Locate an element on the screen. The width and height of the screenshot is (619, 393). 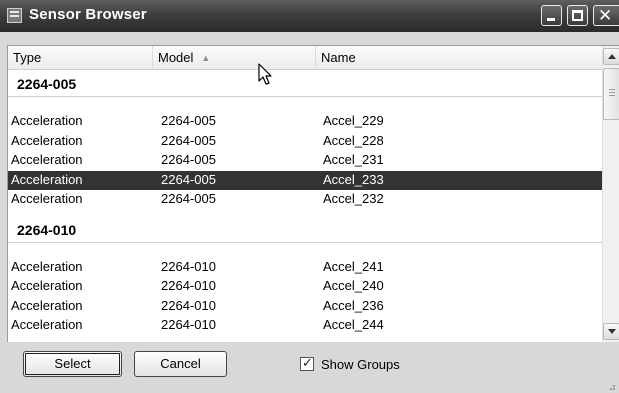
column-header-type-label: Type is located at coordinates (27, 57).